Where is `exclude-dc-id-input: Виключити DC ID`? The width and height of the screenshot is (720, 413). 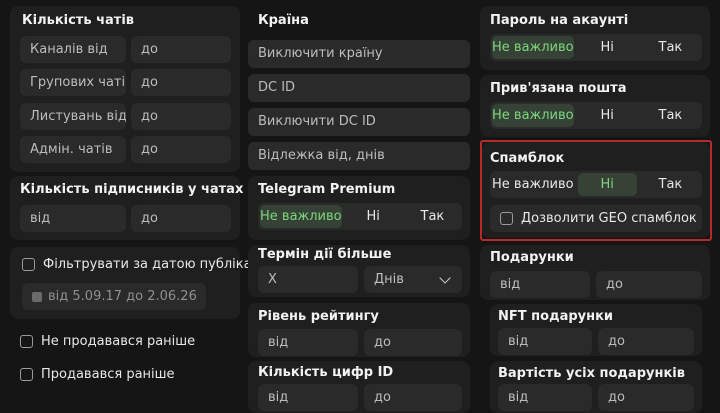
exclude-dc-id-input: Виключити DC ID is located at coordinates (359, 122).